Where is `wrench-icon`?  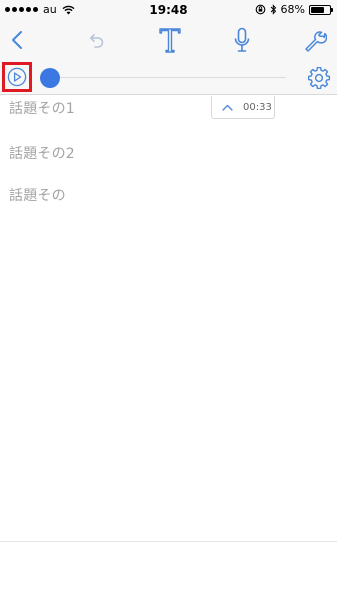
wrench-icon is located at coordinates (316, 41).